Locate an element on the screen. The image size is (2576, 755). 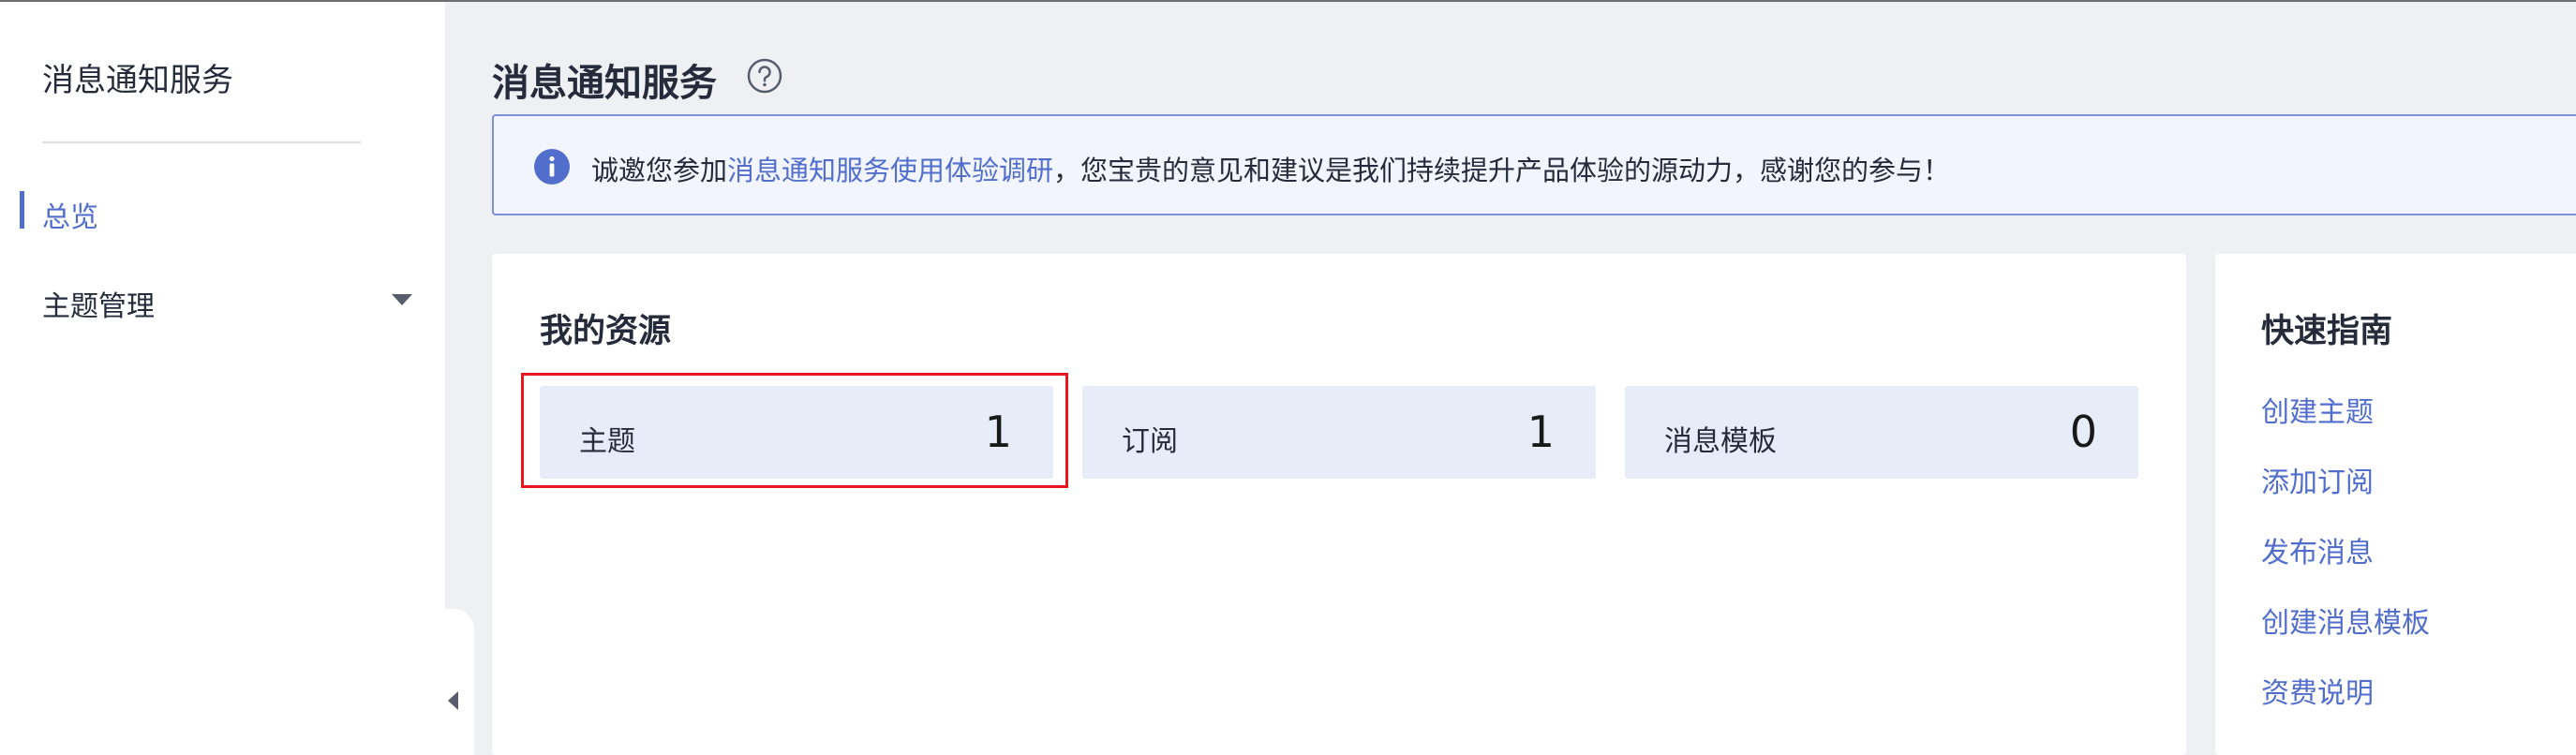
resource-count: 0 is located at coordinates (2083, 432).